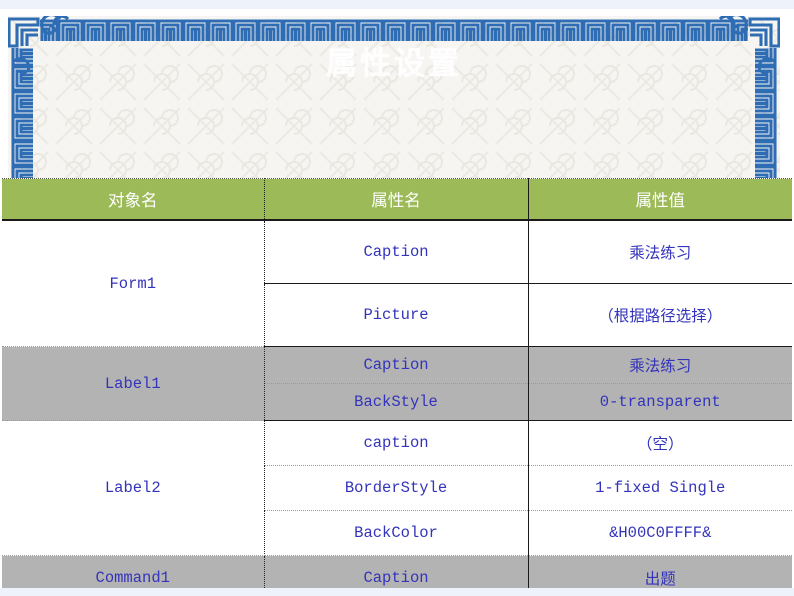 This screenshot has height=596, width=794. Describe the element at coordinates (396, 402) in the screenshot. I see `cell-property-name: BackStyle` at that location.